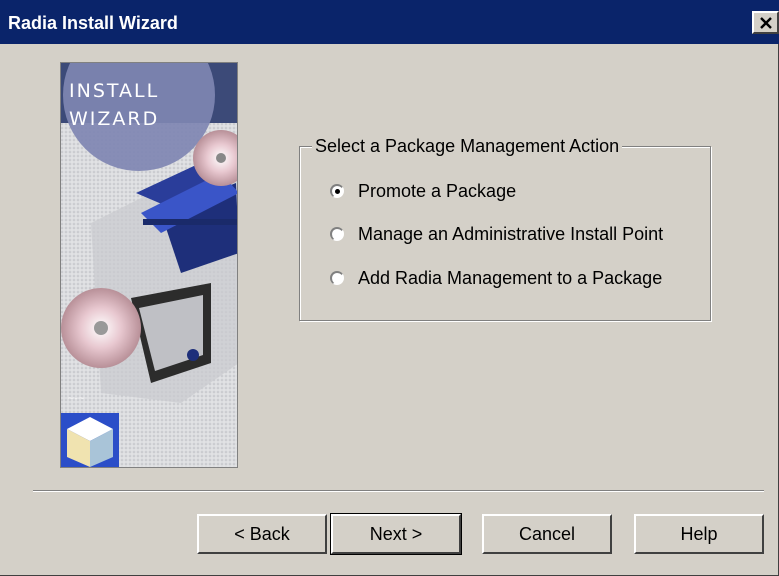  What do you see at coordinates (389, 22) in the screenshot?
I see `title-bar: Radia Install Wizard` at bounding box center [389, 22].